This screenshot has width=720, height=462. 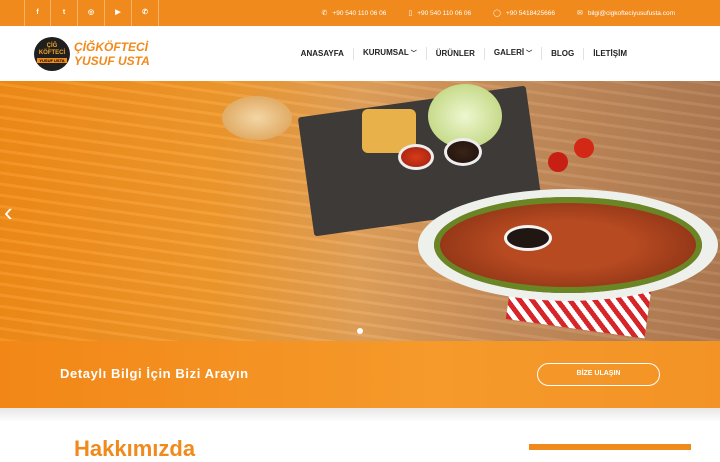 I want to click on nav-item-iletisim: İLETİŞİM, so click(x=610, y=54).